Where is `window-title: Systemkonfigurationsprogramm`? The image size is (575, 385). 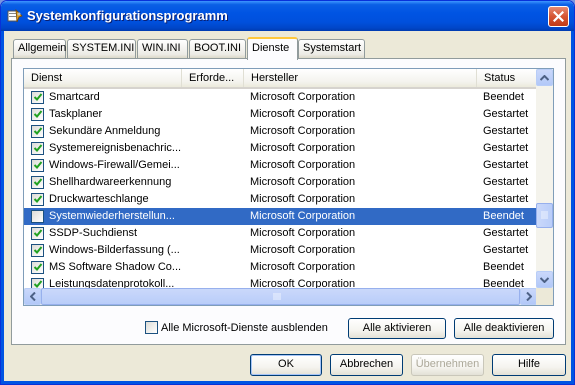 window-title: Systemkonfigurationsprogramm is located at coordinates (127, 15).